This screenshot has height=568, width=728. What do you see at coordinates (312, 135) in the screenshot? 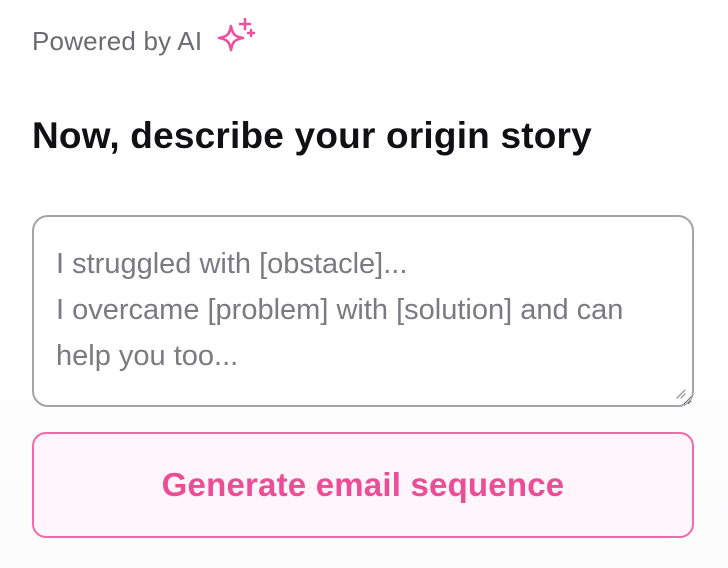
I see `page-title: Now, describe your origin story` at bounding box center [312, 135].